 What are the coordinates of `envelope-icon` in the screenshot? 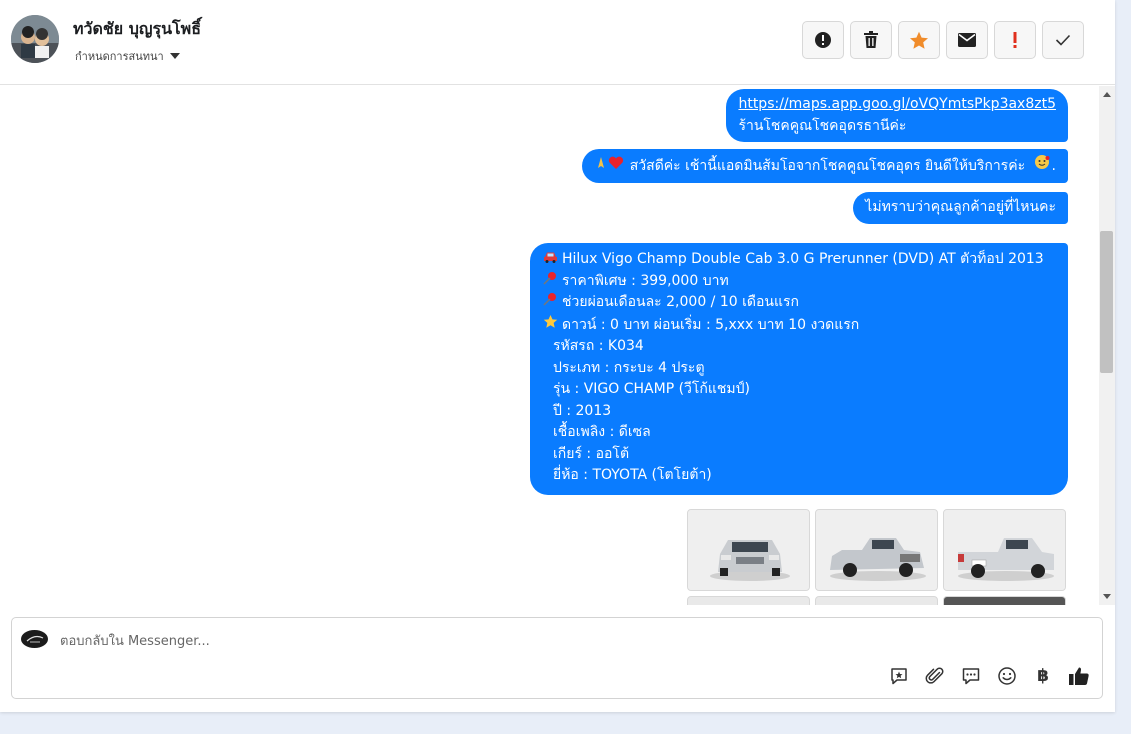 It's located at (967, 40).